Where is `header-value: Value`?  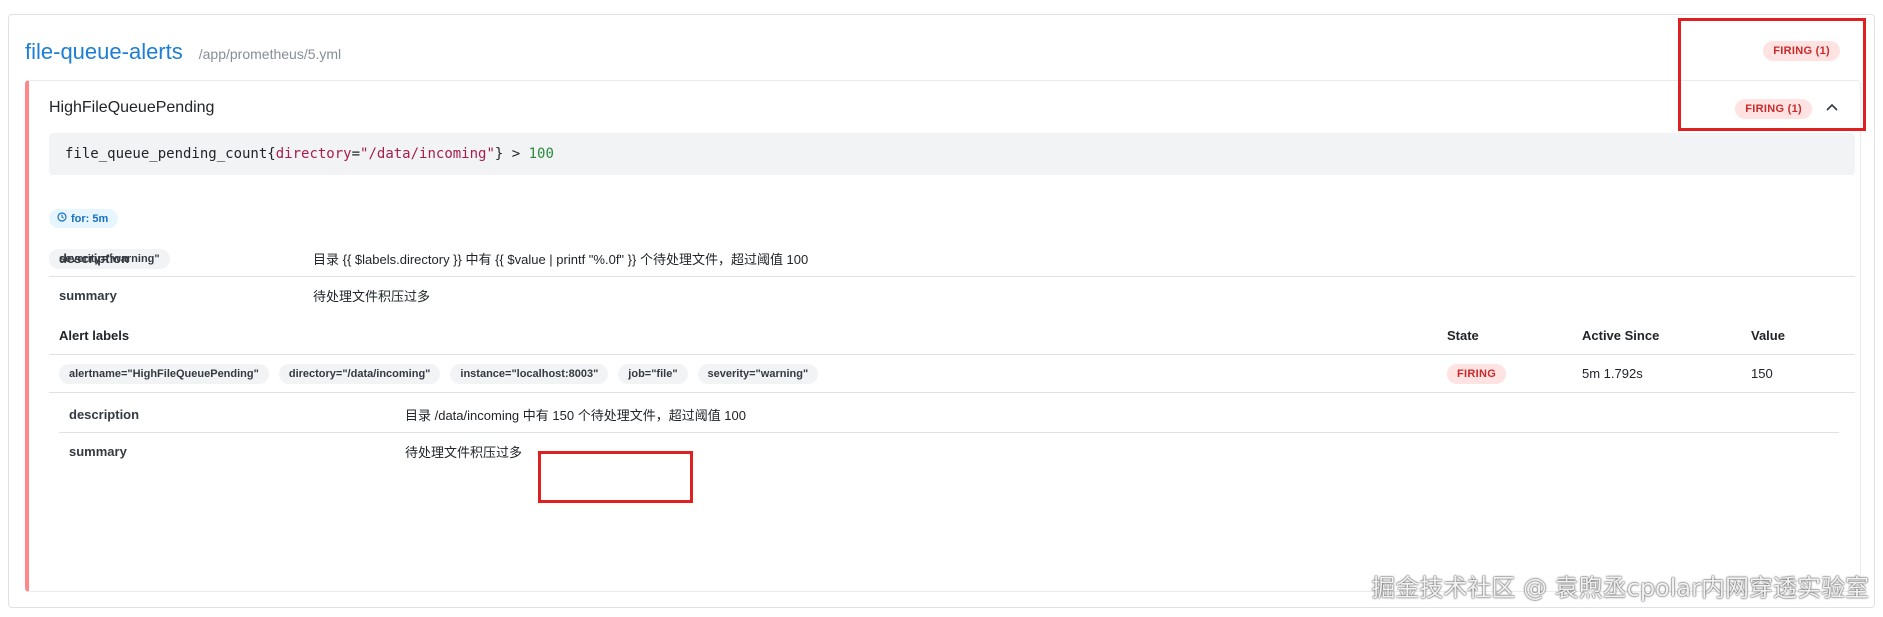 header-value: Value is located at coordinates (1768, 335).